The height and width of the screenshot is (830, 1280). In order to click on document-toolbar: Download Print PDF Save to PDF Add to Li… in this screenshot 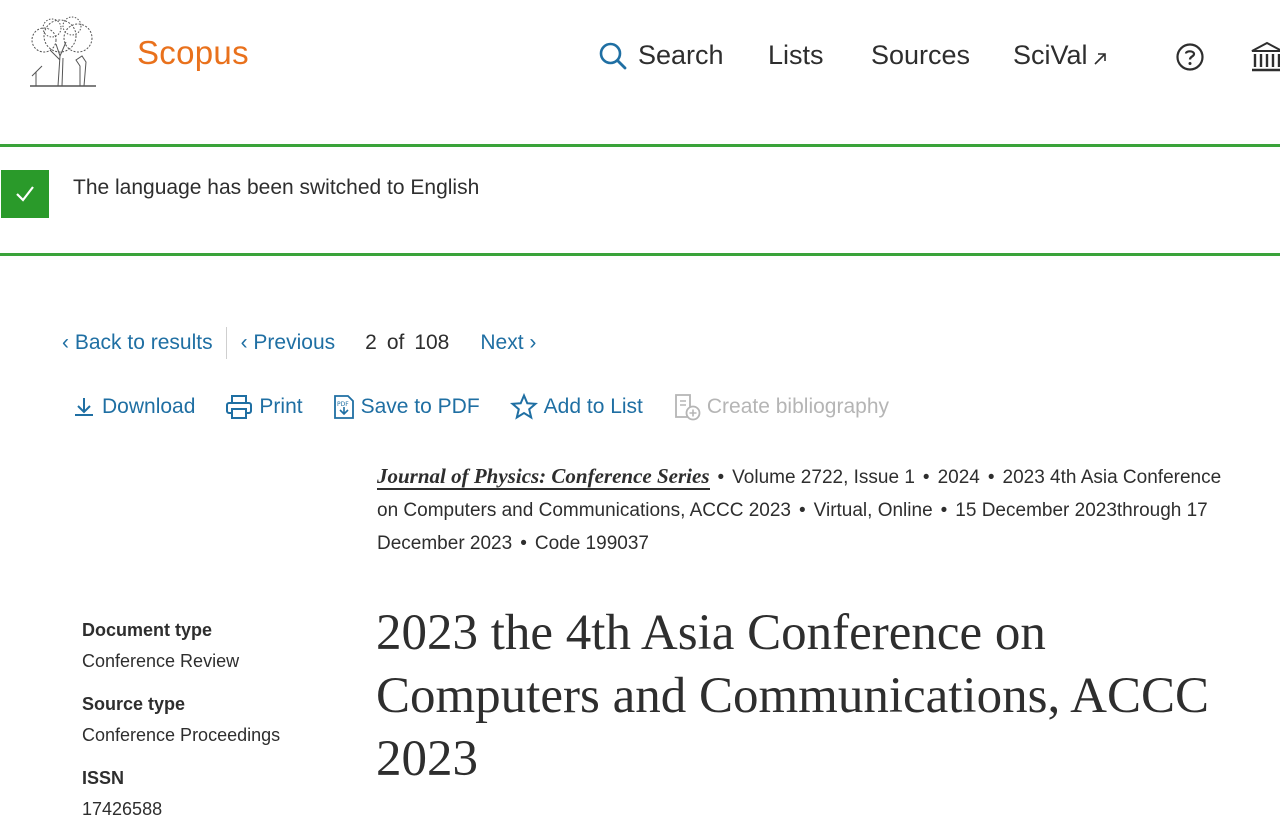, I will do `click(495, 407)`.